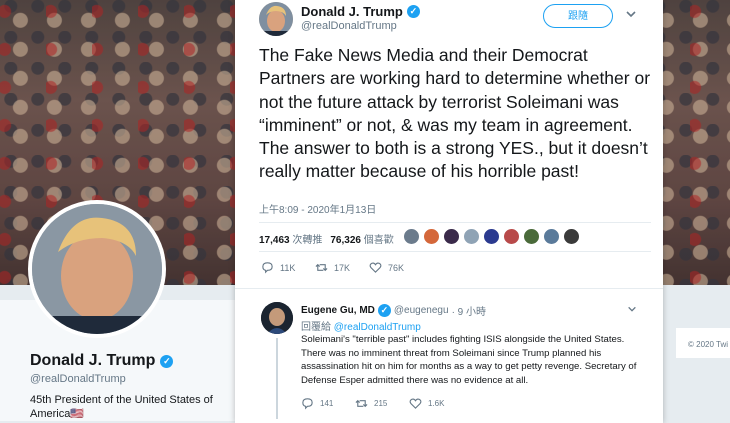 This screenshot has height=423, width=730. I want to click on copyright-text: © 2020 Twi, so click(708, 344).